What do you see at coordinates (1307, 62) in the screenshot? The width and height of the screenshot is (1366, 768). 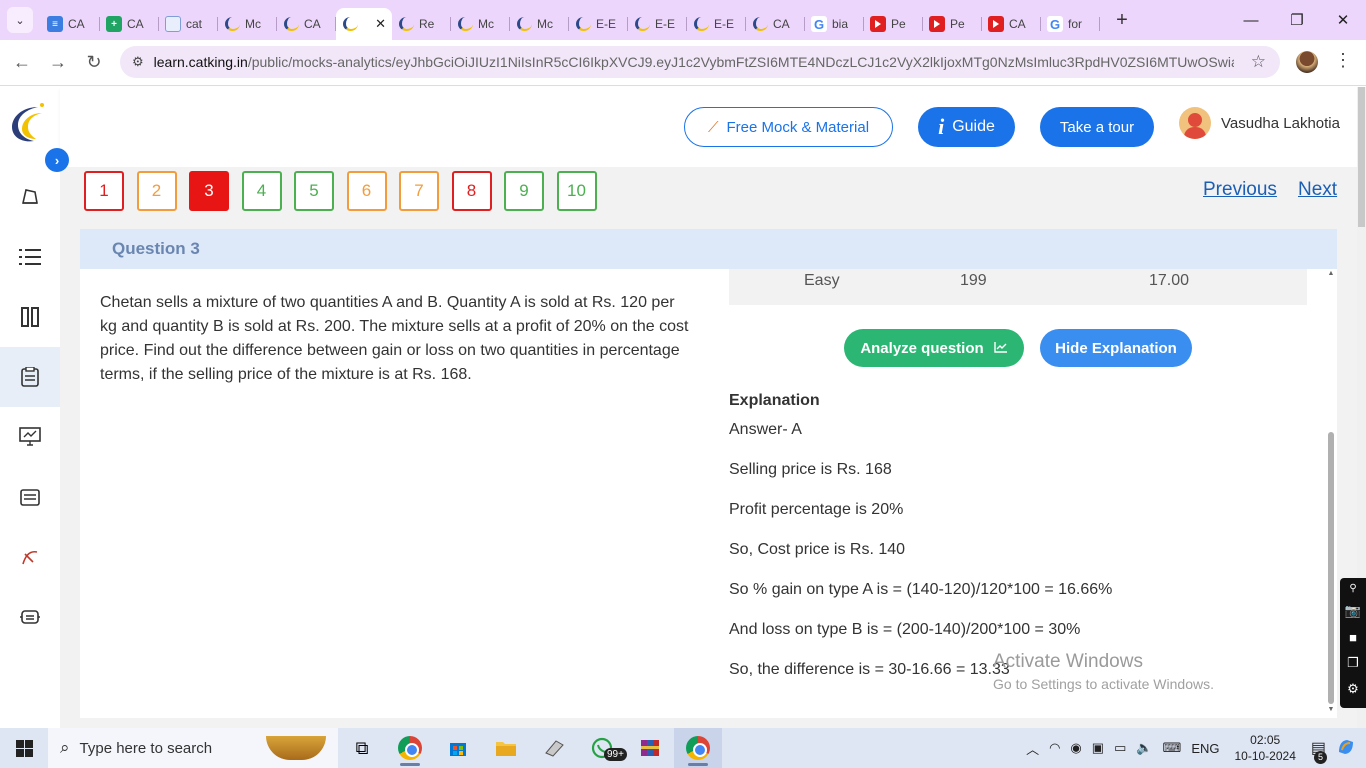 I see `browser-profile-avatar` at bounding box center [1307, 62].